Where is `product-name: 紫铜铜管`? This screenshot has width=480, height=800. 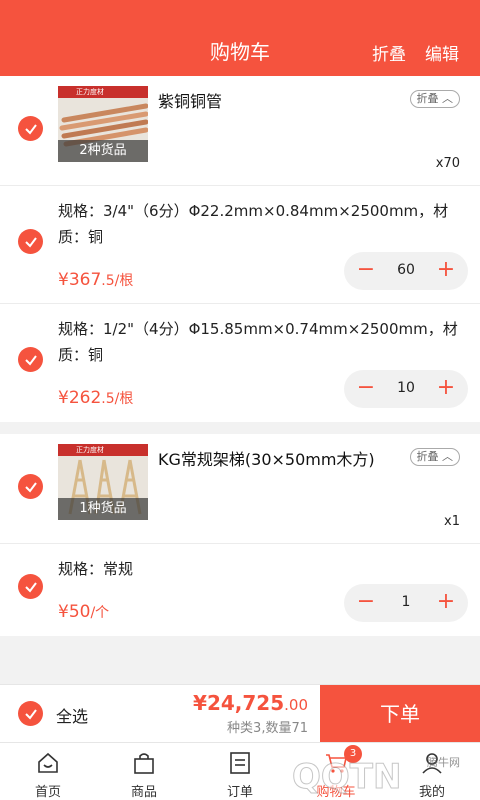 product-name: 紫铜铜管 is located at coordinates (190, 100).